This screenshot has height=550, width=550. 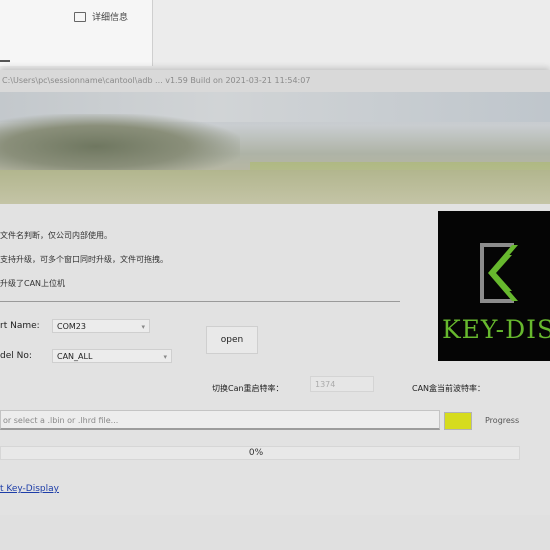 What do you see at coordinates (502, 420) in the screenshot?
I see `progress-label: Progress` at bounding box center [502, 420].